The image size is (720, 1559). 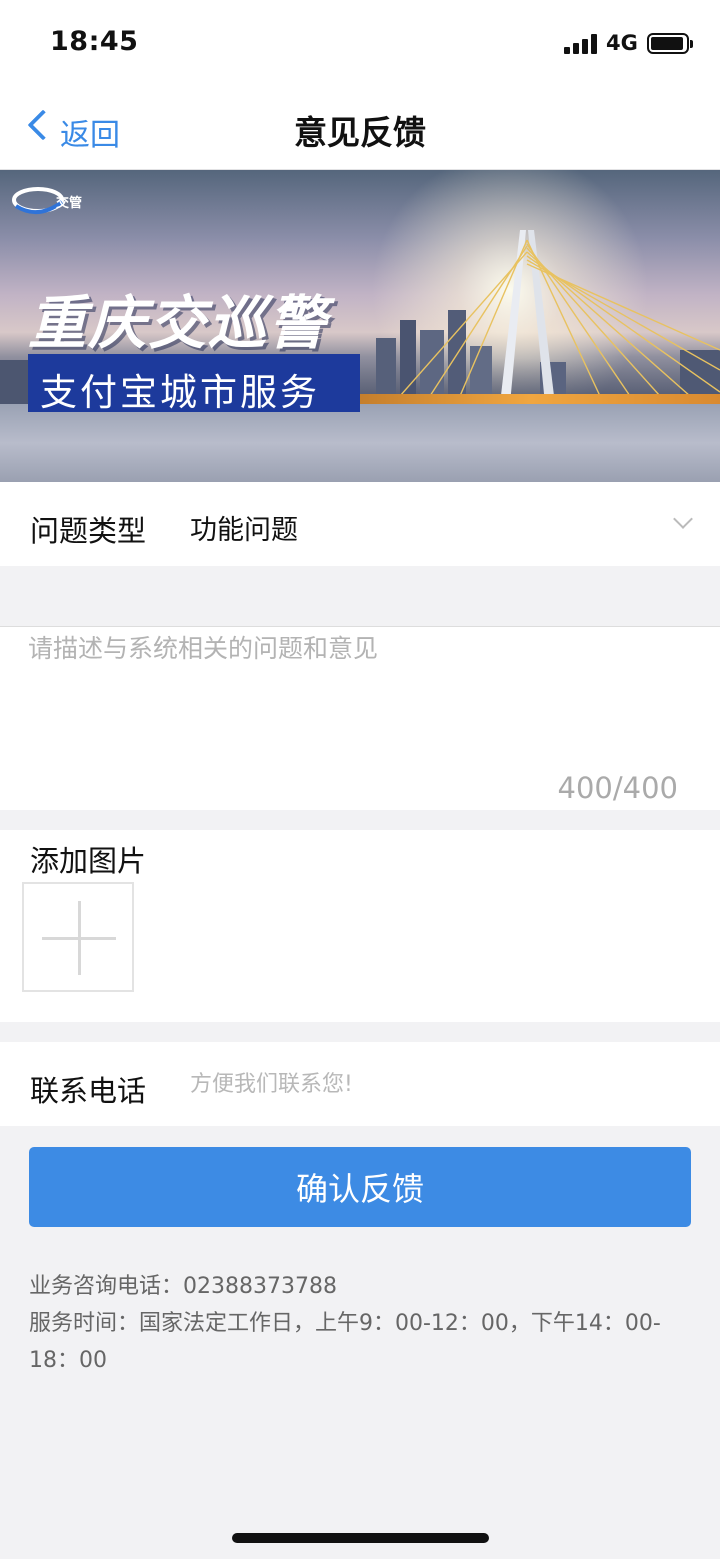 What do you see at coordinates (360, 1538) in the screenshot?
I see `home-indicator` at bounding box center [360, 1538].